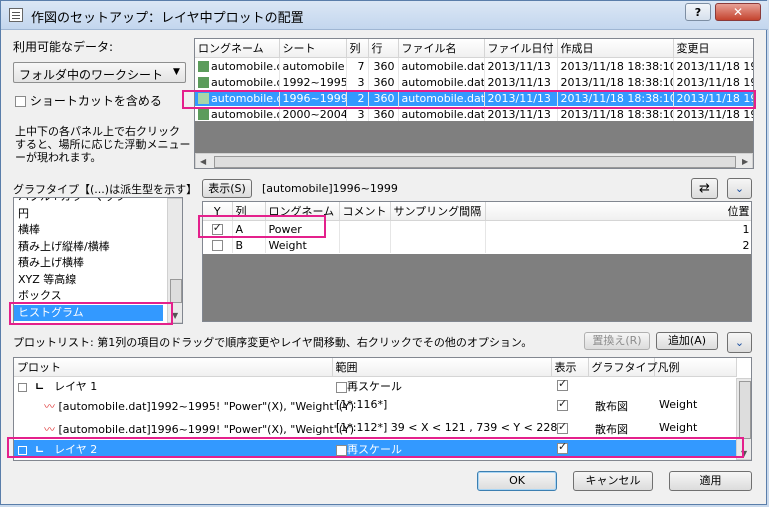 Image resolution: width=769 pixels, height=507 pixels. Describe the element at coordinates (88, 100) in the screenshot. I see `shortcut-option: ショートカットを含める` at that location.